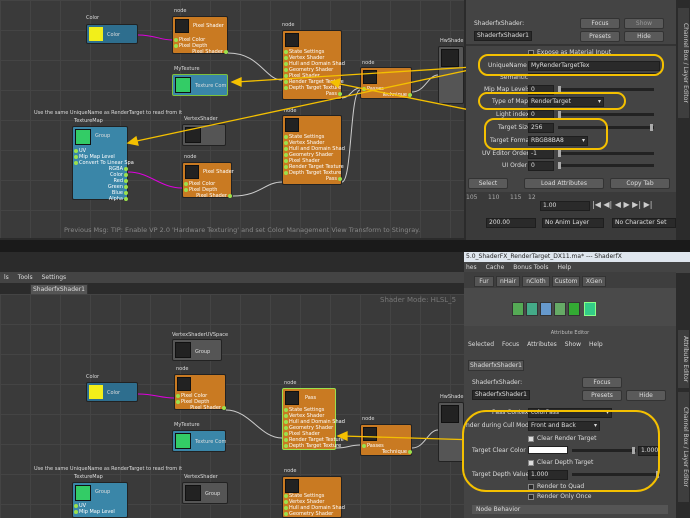  What do you see at coordinates (570, 333) in the screenshot?
I see `ae-title: Attribute Editor` at bounding box center [570, 333].